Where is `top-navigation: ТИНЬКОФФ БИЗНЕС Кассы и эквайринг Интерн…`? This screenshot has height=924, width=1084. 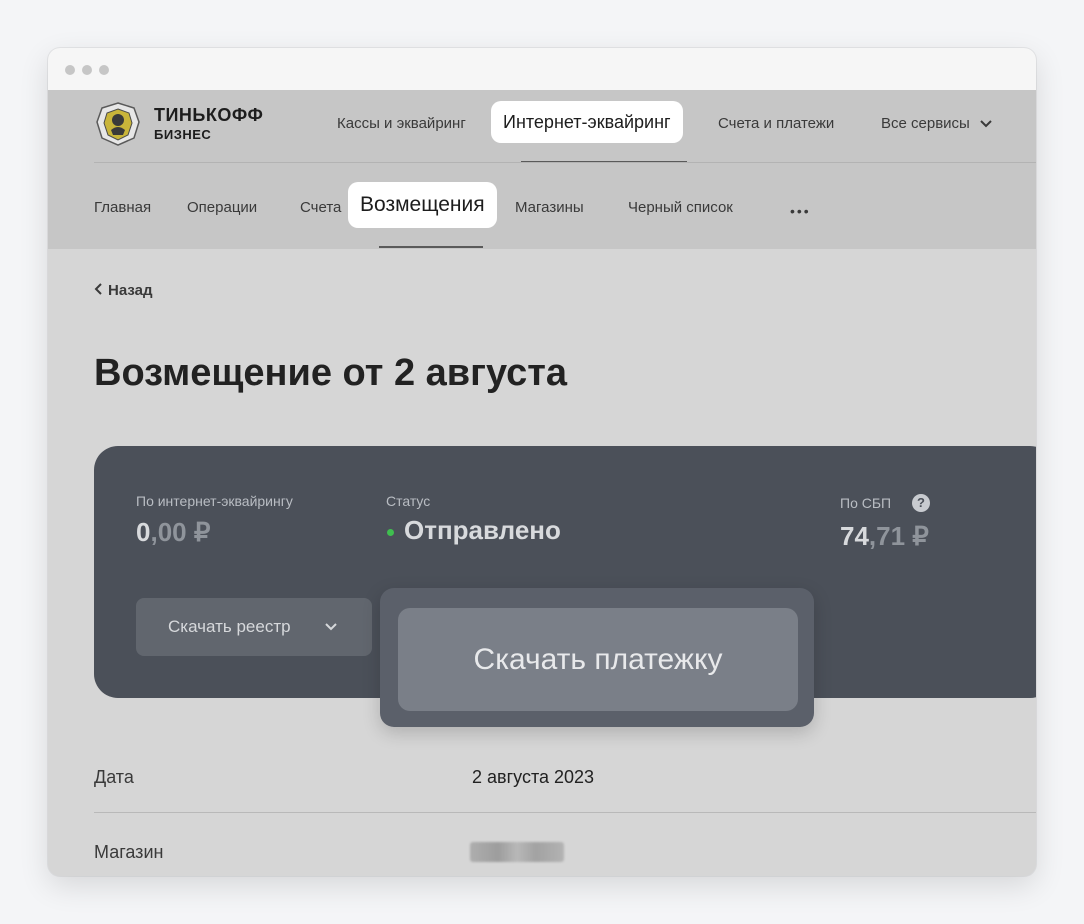
top-navigation: ТИНЬКОФФ БИЗНЕС Кассы и эквайринг Интерн… is located at coordinates (542, 126).